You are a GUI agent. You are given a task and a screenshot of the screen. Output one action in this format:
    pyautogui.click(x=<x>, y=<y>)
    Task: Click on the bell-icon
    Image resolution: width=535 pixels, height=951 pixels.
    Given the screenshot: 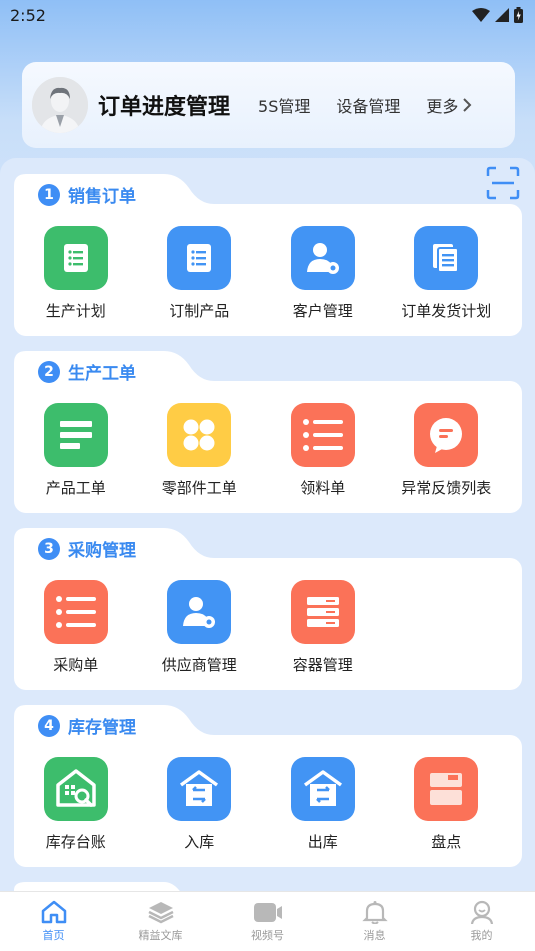 What is the action you would take?
    pyautogui.click(x=374, y=912)
    